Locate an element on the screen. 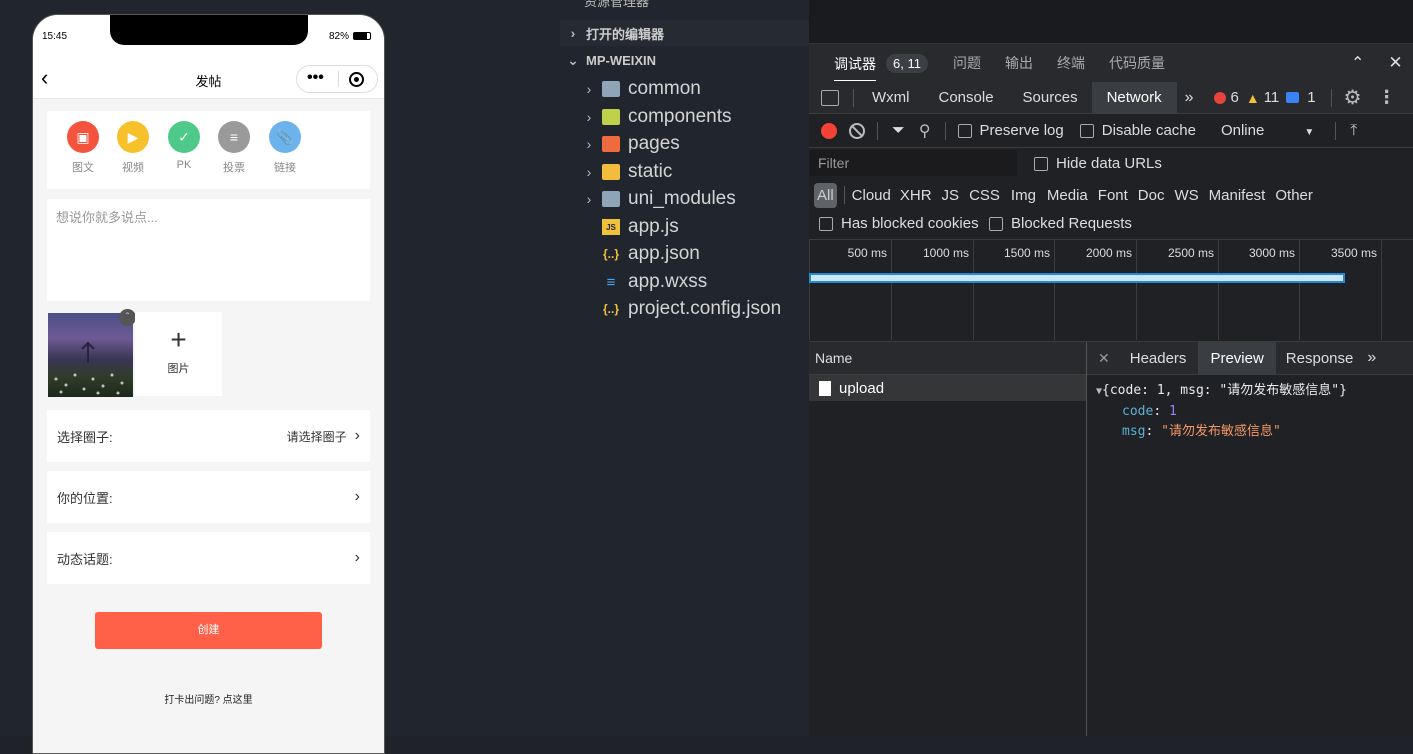  details-tabs: ✕ Headers Preview Response » is located at coordinates (1250, 358).